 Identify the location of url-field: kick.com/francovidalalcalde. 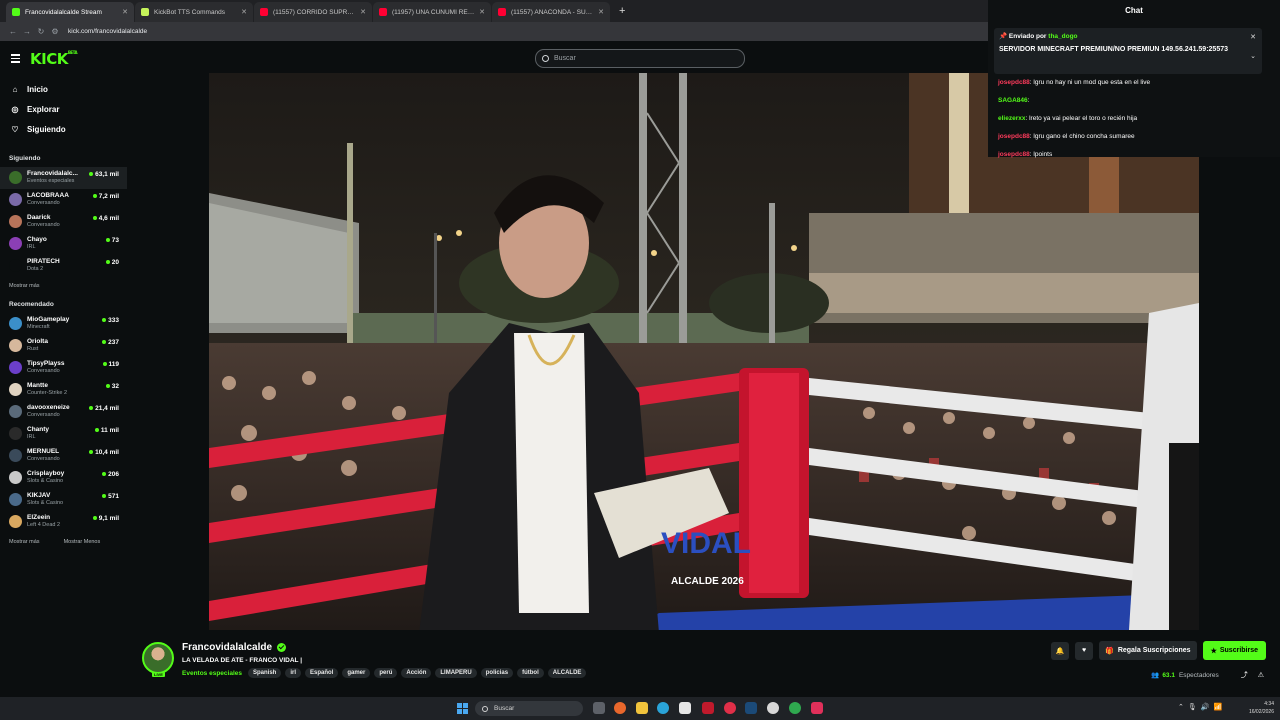
(107, 31).